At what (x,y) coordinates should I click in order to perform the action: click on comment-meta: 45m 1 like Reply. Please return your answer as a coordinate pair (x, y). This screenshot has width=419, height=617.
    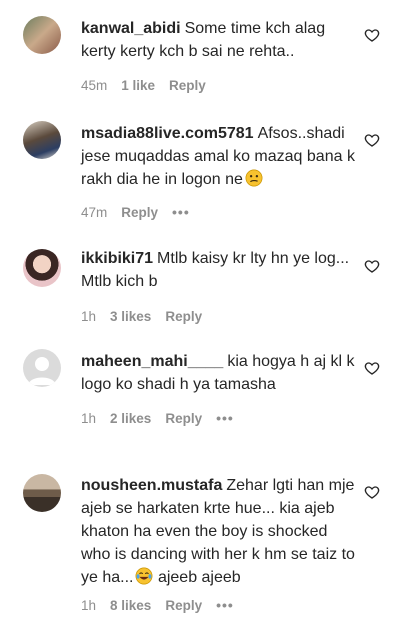
    Looking at the image, I should click on (143, 85).